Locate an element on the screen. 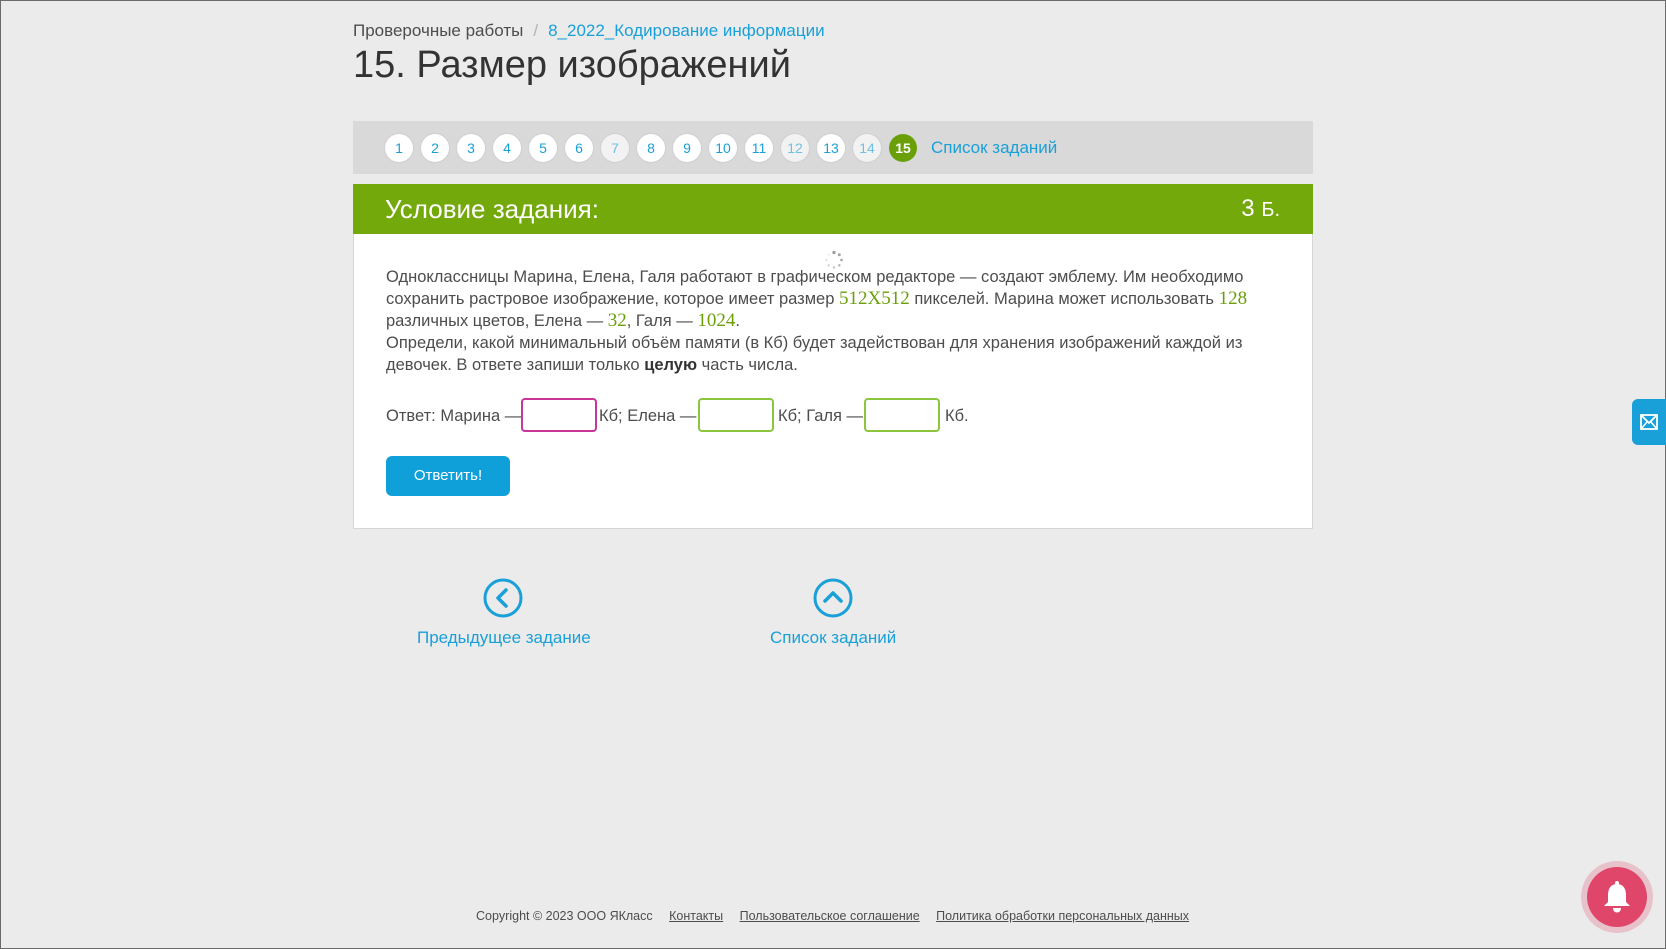 The height and width of the screenshot is (949, 1666). notifications-button is located at coordinates (1617, 897).